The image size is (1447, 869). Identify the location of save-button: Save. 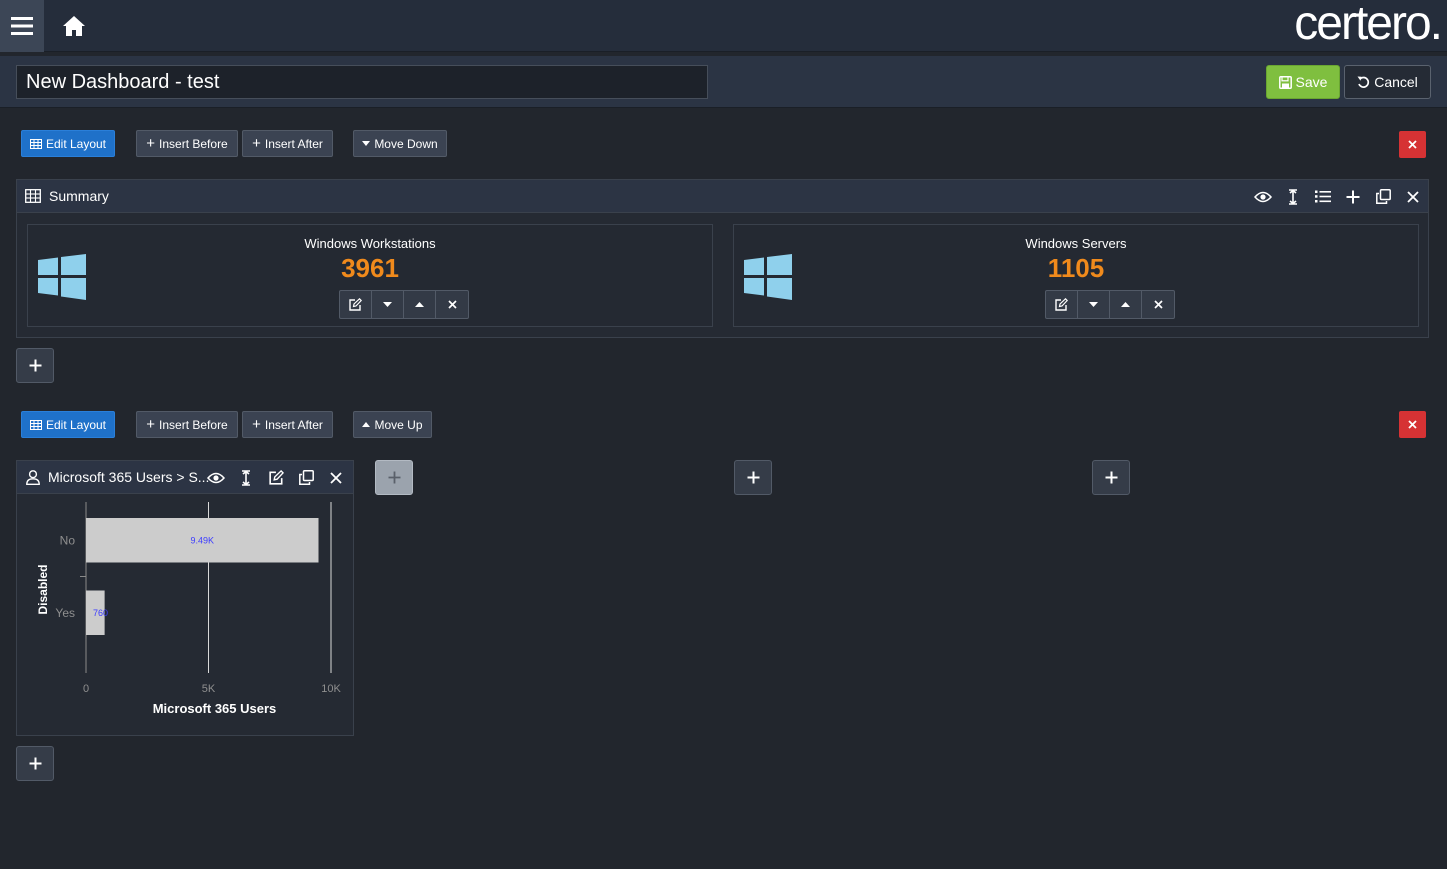
(1303, 82).